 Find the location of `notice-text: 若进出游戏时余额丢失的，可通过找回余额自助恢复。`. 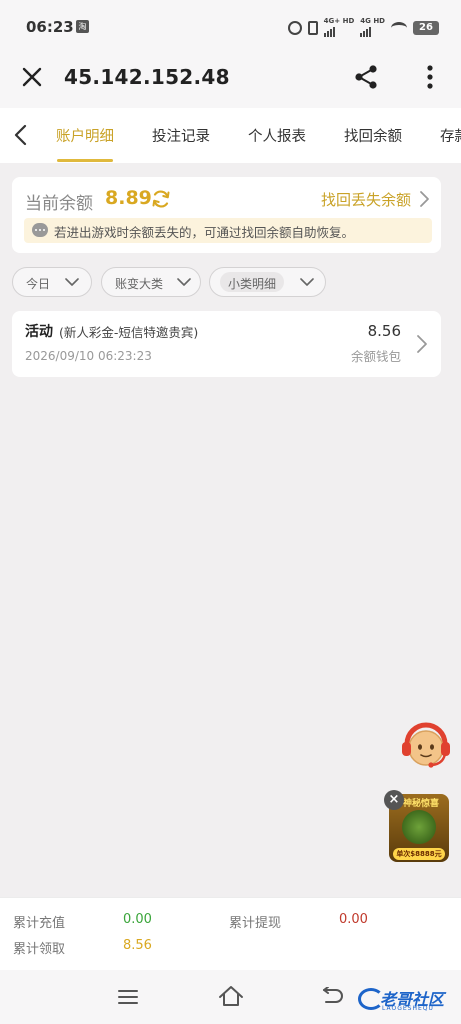

notice-text: 若进出游戏时余额丢失的，可通过找回余额自助恢复。 is located at coordinates (204, 232).